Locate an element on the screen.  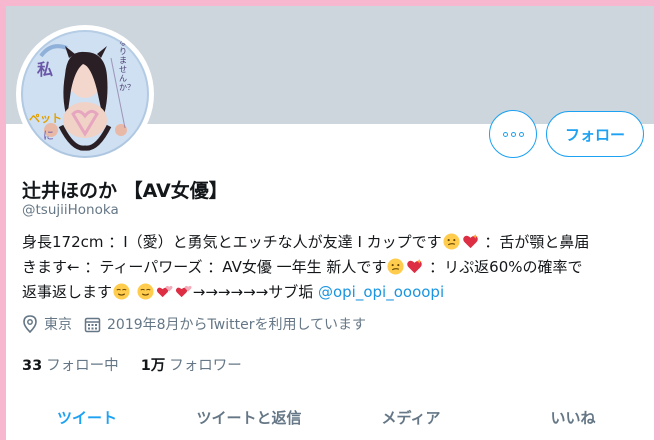
profile-name: 辻井ほのか 【AV女優】 is located at coordinates (125, 191).